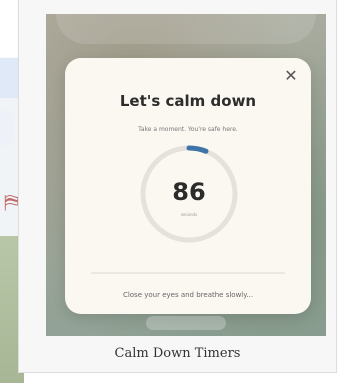 The width and height of the screenshot is (354, 383). What do you see at coordinates (186, 29) in the screenshot?
I see `blurred-header` at bounding box center [186, 29].